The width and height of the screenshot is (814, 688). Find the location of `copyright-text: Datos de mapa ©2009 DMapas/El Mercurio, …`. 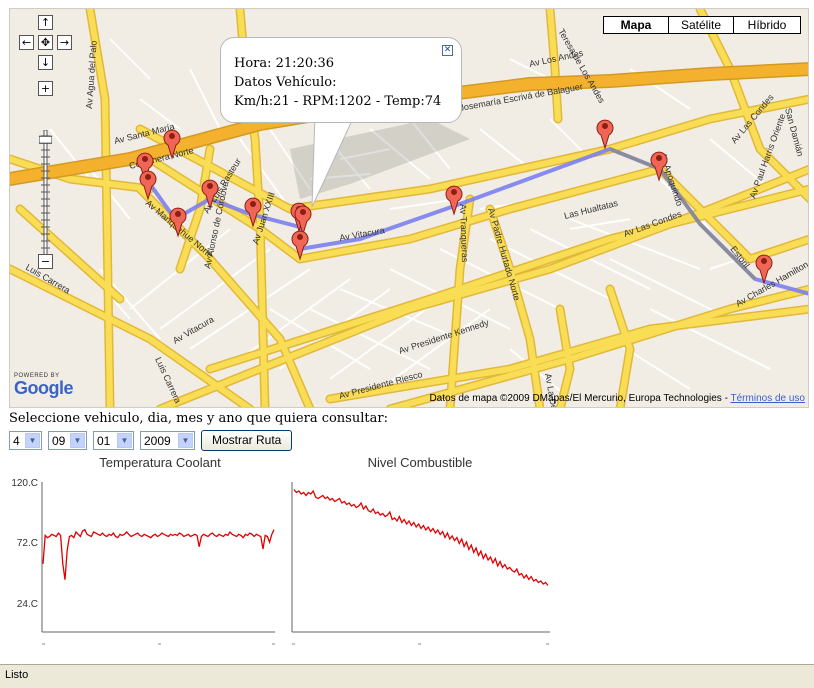

copyright-text: Datos de mapa ©2009 DMapas/El Mercurio, … is located at coordinates (578, 398).